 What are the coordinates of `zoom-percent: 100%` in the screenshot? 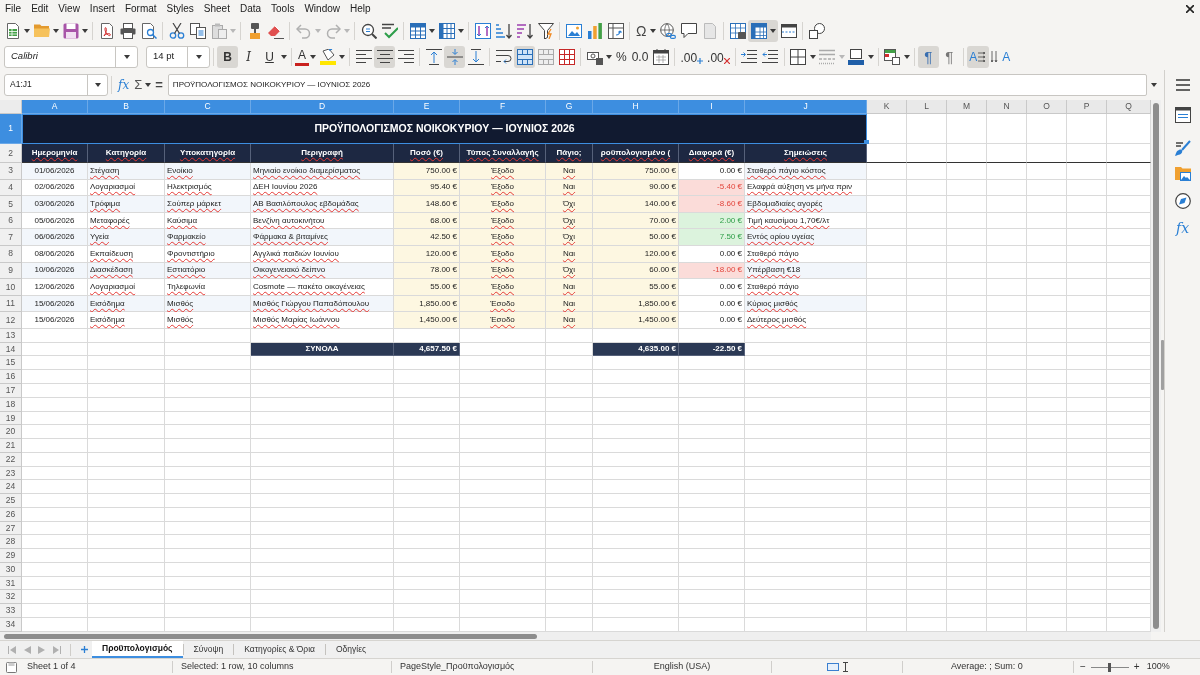 It's located at (1158, 667).